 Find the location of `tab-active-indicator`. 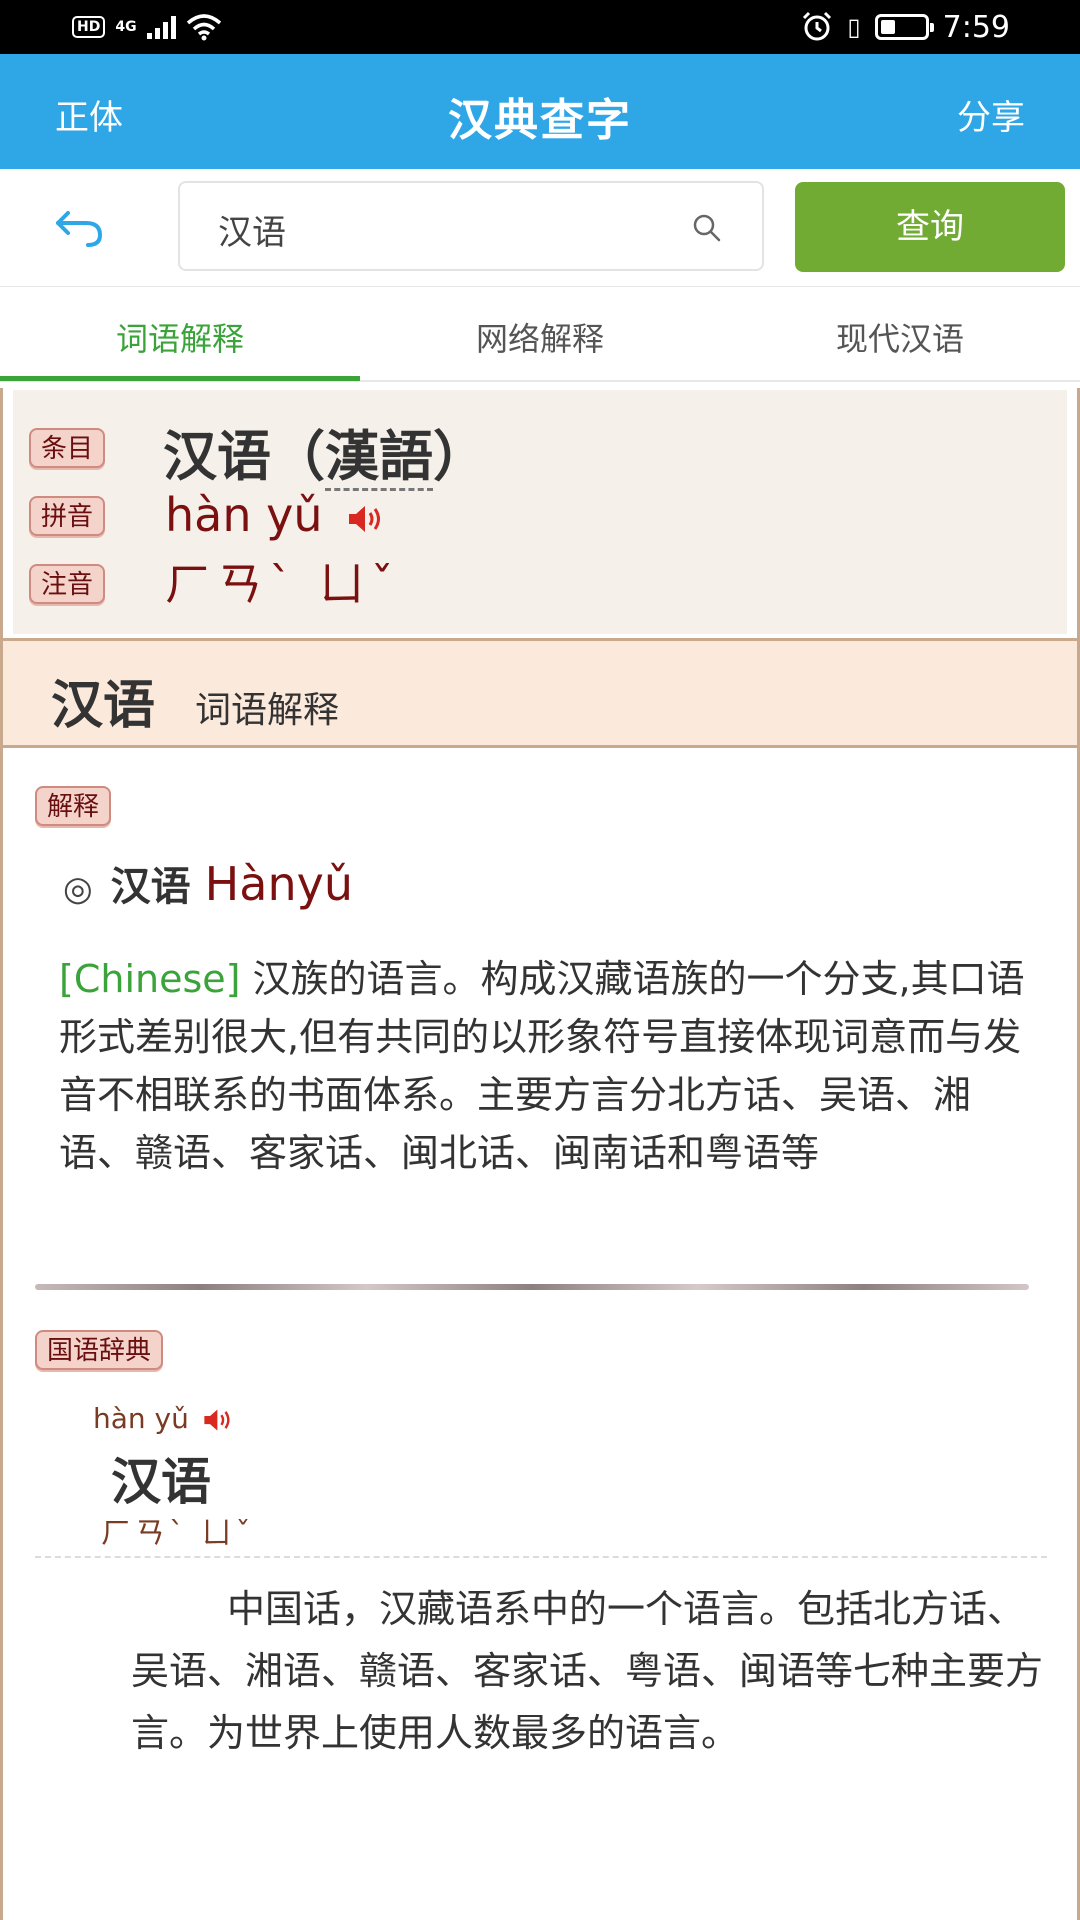

tab-active-indicator is located at coordinates (180, 378).